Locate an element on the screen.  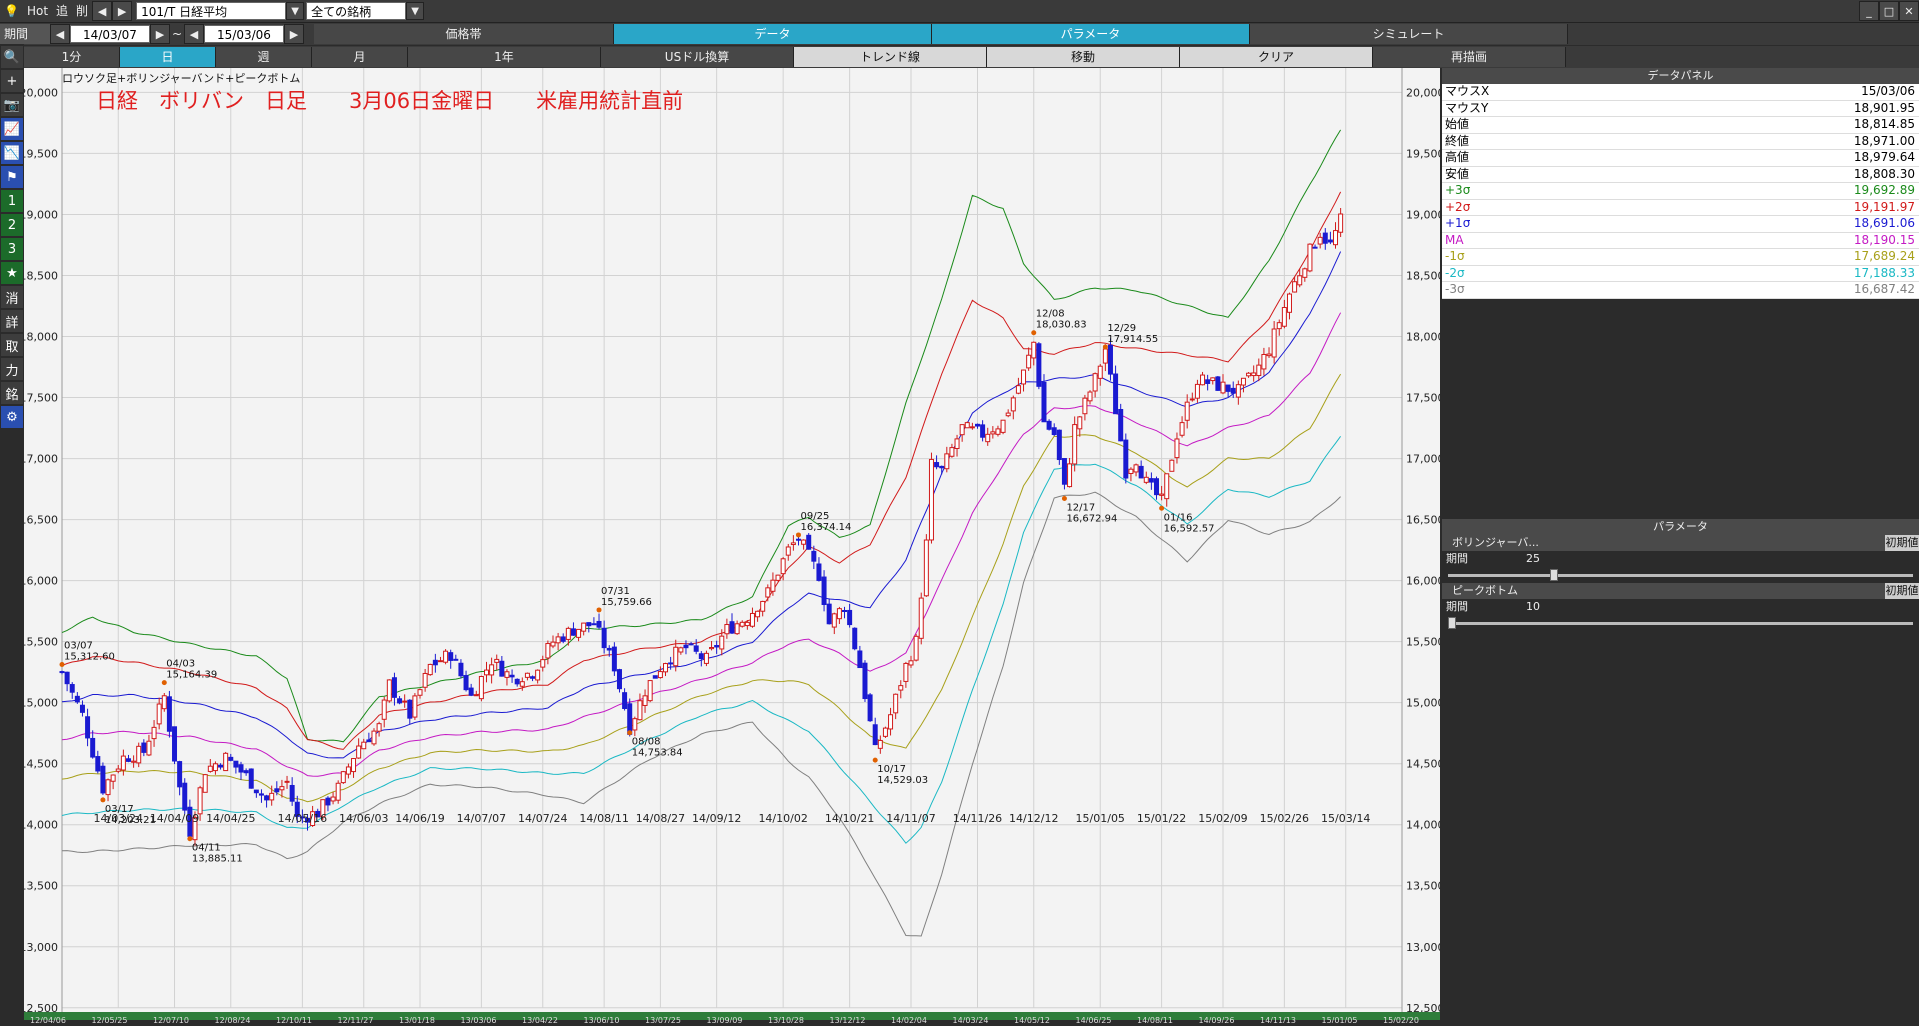
y-tick-label-right: 15,500 is located at coordinates (1423, 642).